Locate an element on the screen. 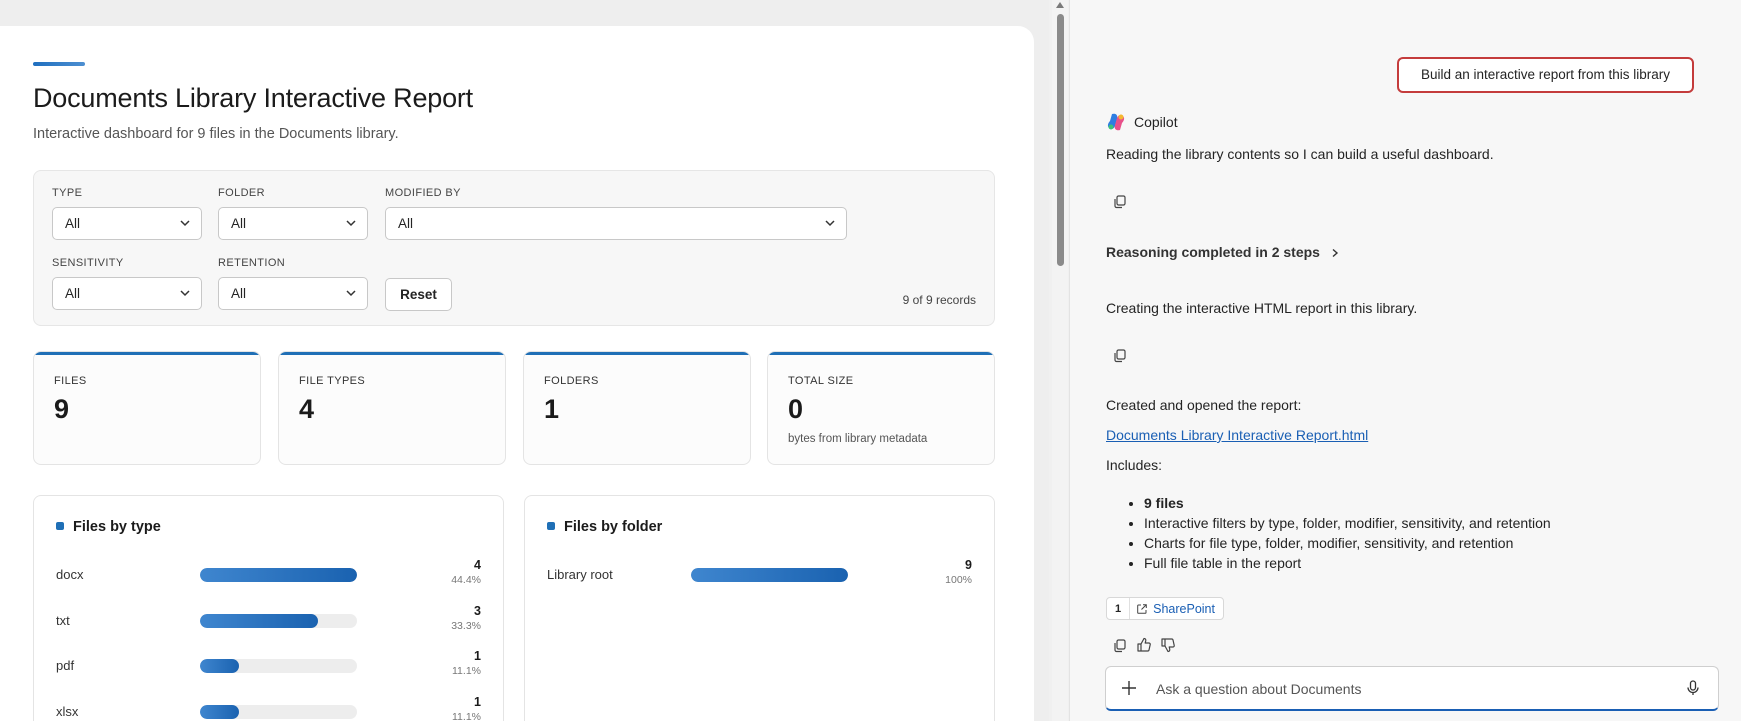 This screenshot has width=1741, height=721. kpi-note: bytes from library metadata is located at coordinates (858, 439).